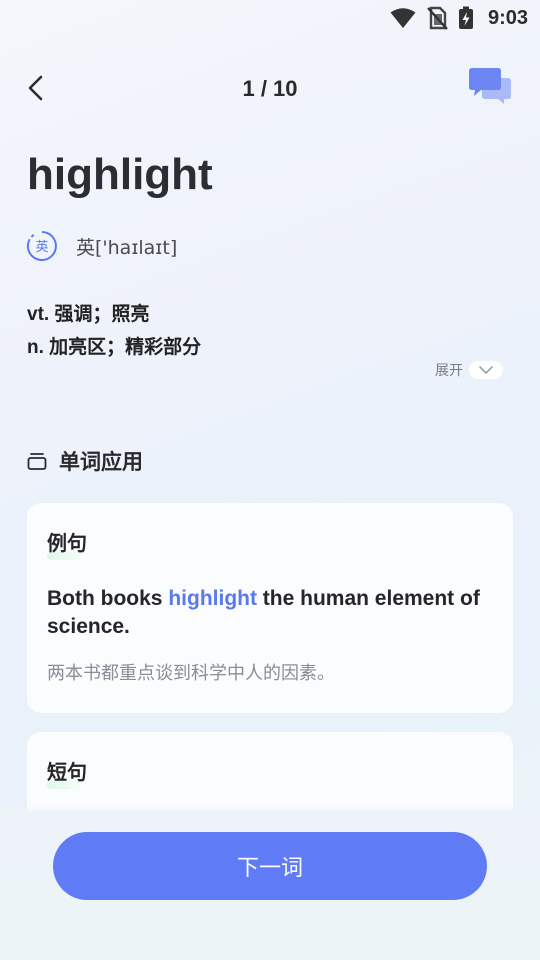  I want to click on next-word-button: 下一词, so click(270, 866).